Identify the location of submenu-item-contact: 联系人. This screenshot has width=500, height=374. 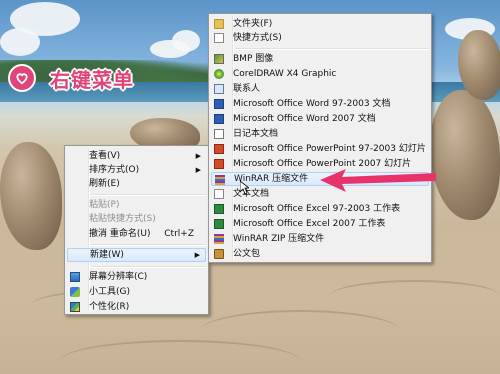
(320, 89).